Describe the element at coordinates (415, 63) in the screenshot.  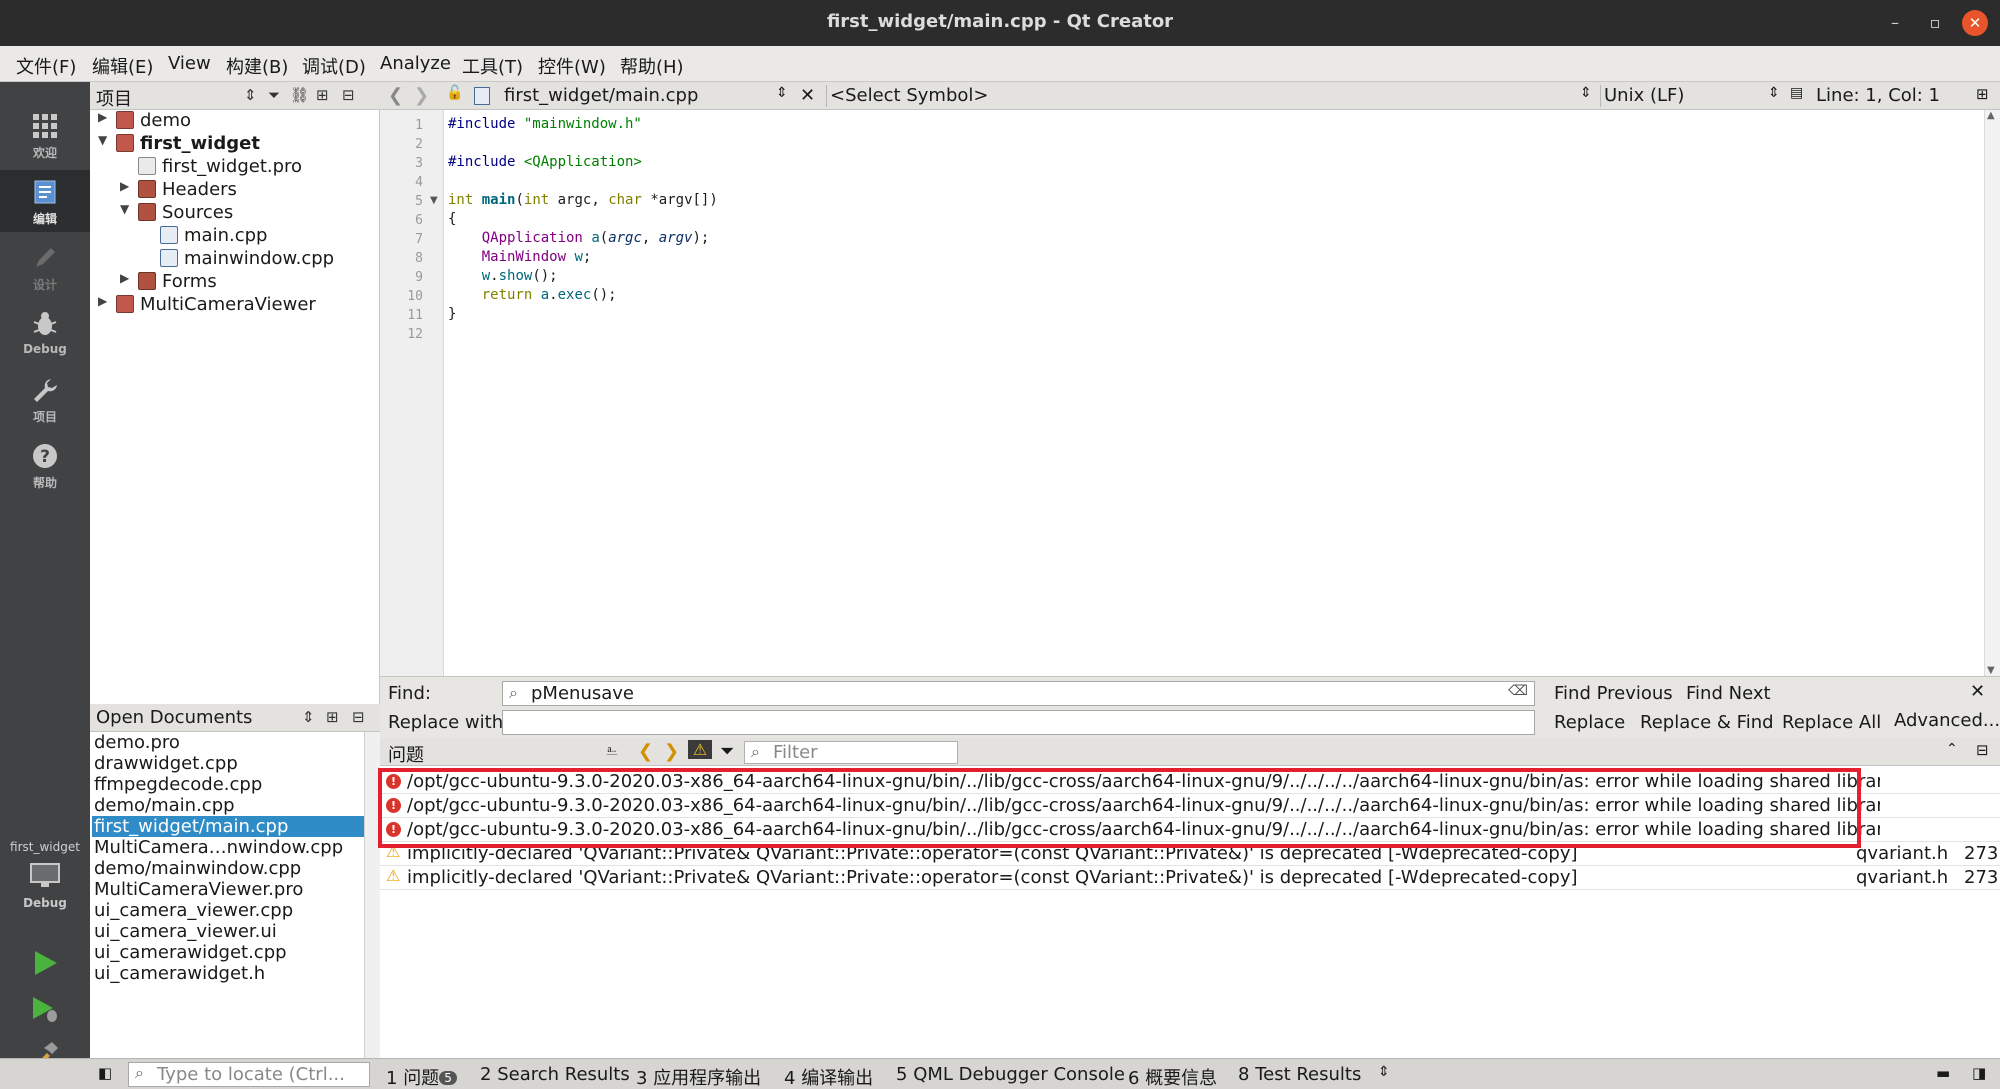
I see `menu-analyze: Analyze` at that location.